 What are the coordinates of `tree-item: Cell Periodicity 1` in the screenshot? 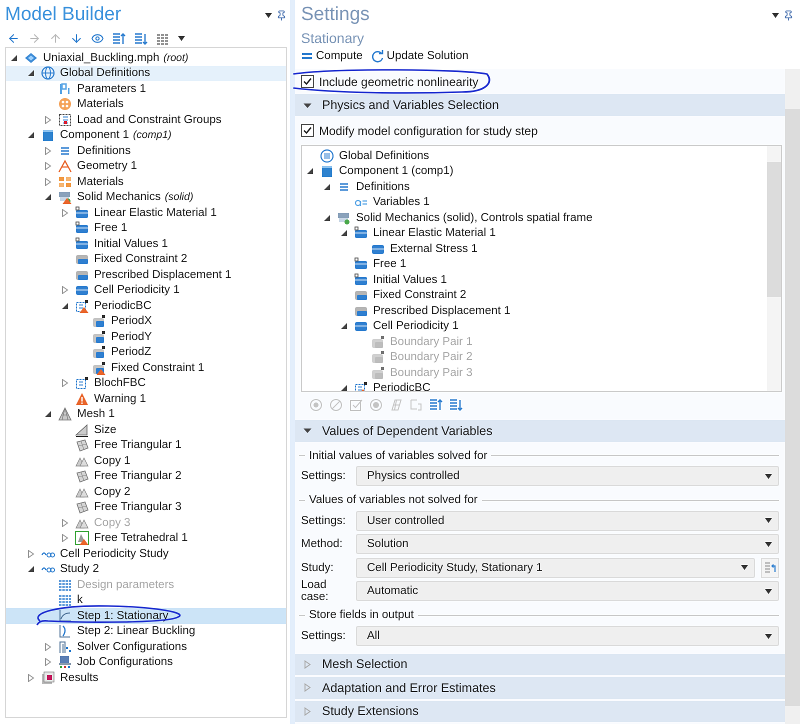 It's located at (534, 326).